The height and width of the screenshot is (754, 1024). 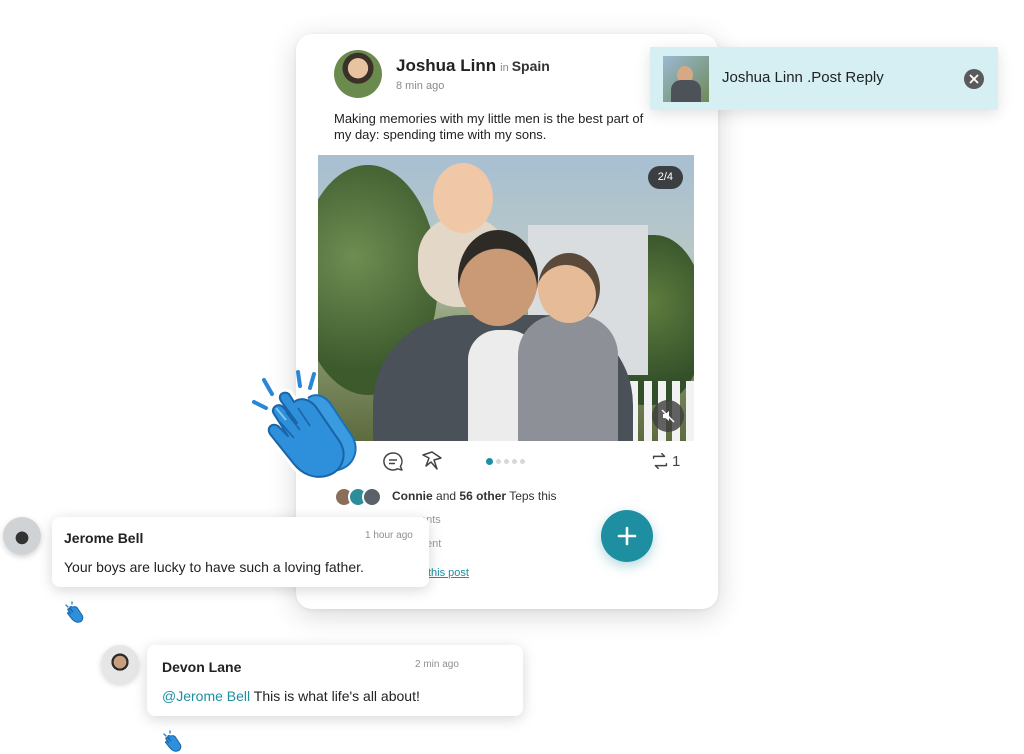 I want to click on author-avatar, so click(x=358, y=74).